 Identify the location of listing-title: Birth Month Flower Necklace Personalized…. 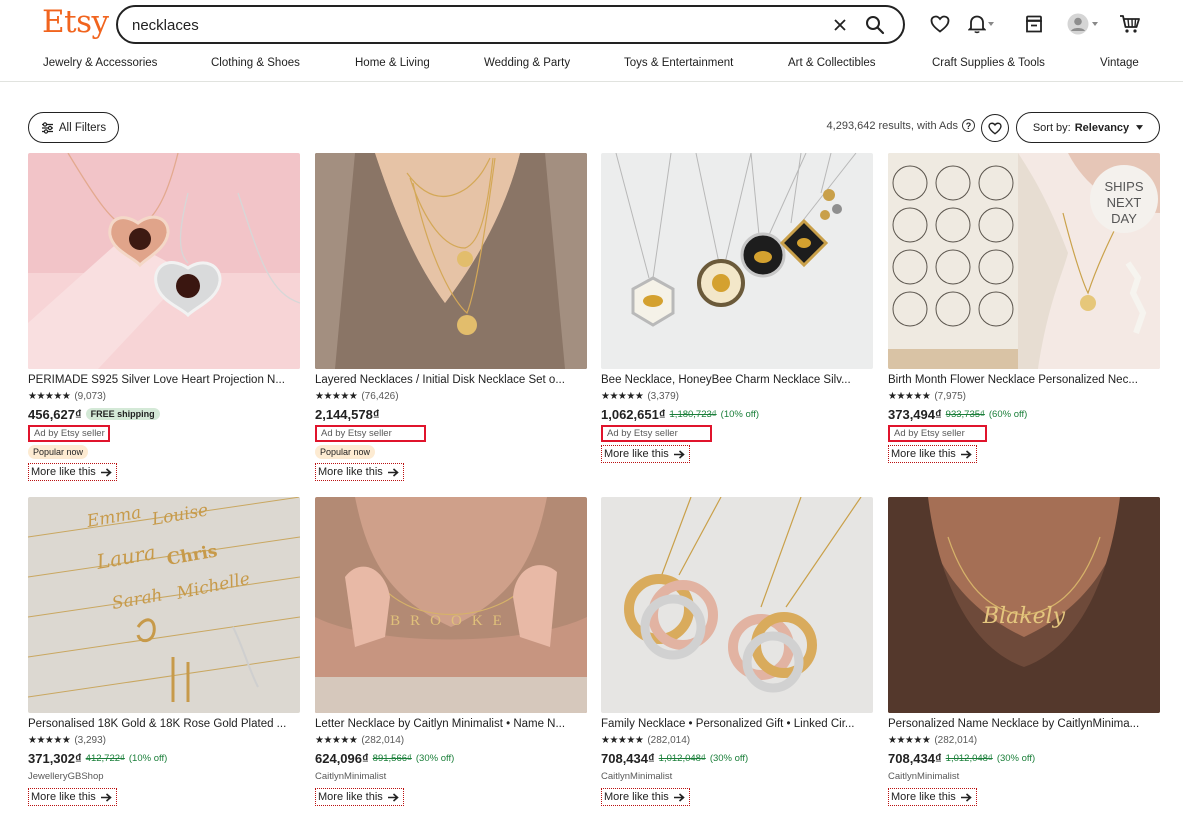
(1024, 380).